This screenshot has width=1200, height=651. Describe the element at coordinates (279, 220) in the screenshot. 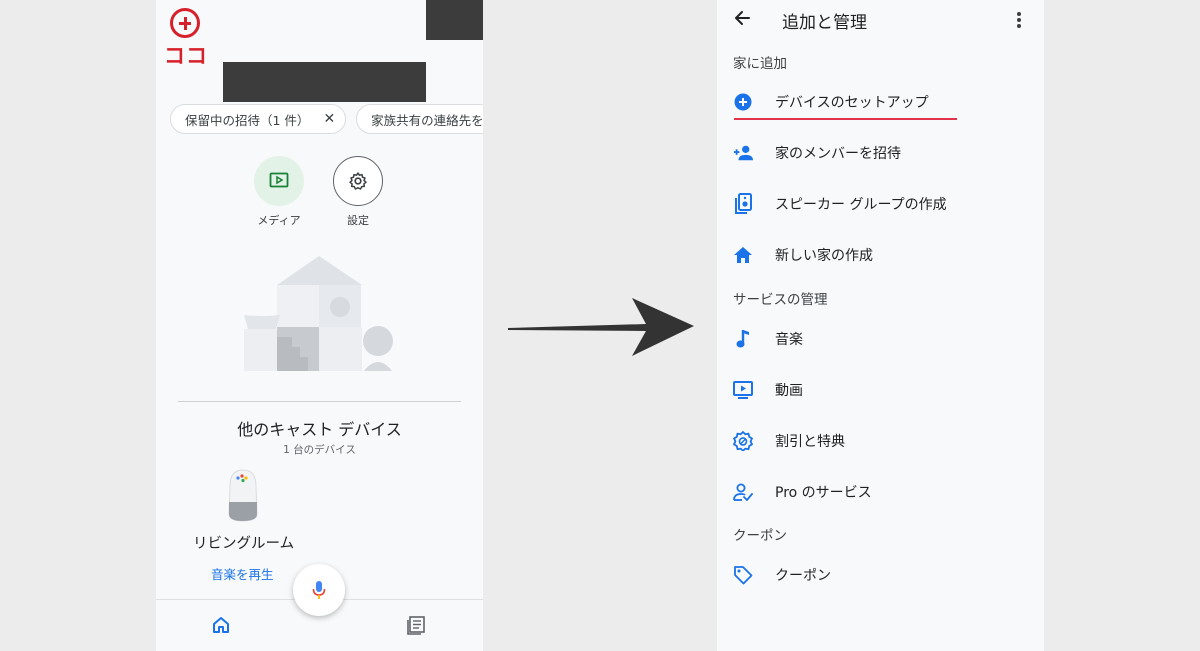

I see `action-label: メディア` at that location.